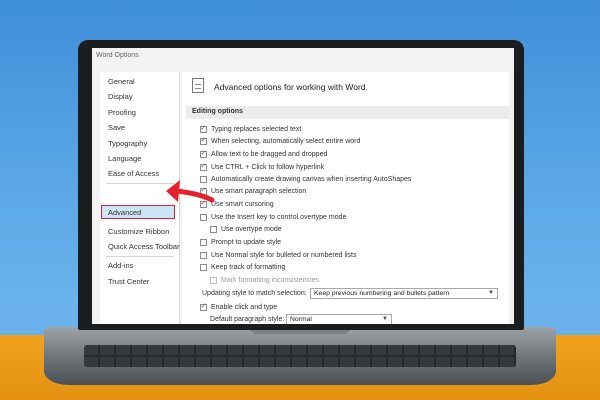 The height and width of the screenshot is (400, 600). Describe the element at coordinates (217, 111) in the screenshot. I see `section-title: Editing options` at that location.